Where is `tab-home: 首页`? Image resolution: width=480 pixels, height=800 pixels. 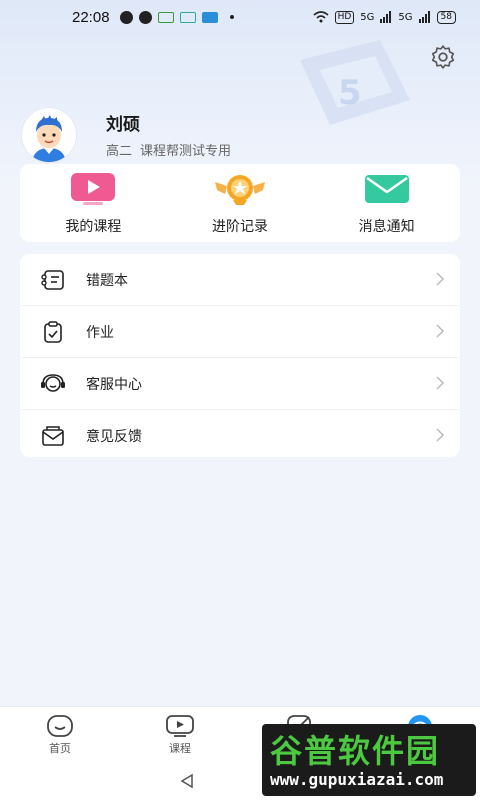
tab-home: 首页 is located at coordinates (60, 735).